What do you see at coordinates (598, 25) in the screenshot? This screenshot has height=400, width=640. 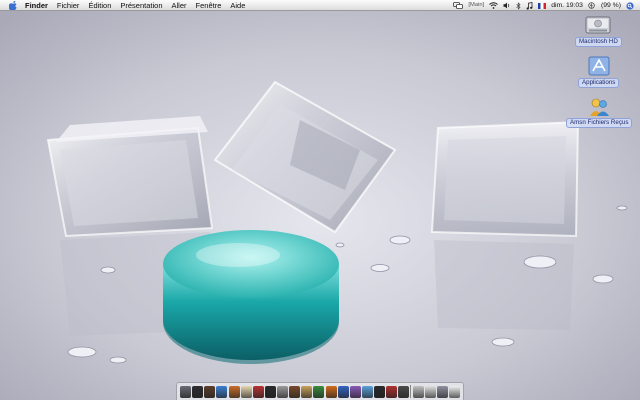 I see `hard-drive-icon` at bounding box center [598, 25].